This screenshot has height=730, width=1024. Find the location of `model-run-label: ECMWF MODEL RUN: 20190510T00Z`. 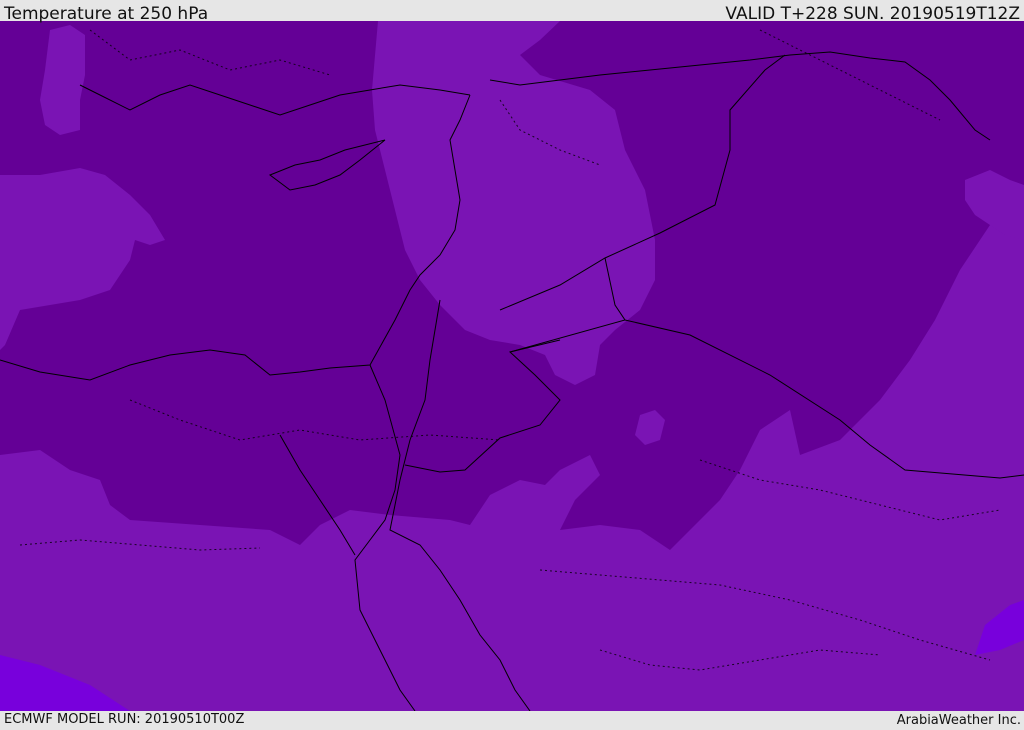

model-run-label: ECMWF MODEL RUN: 20190510T00Z is located at coordinates (124, 719).